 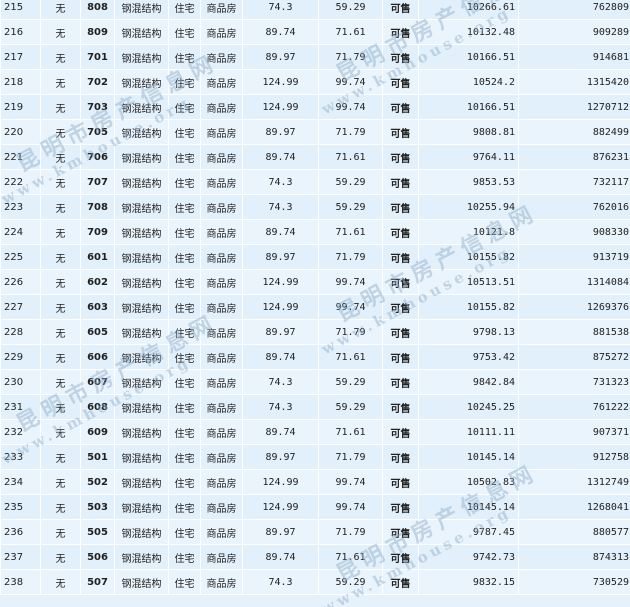 What do you see at coordinates (97, 82) in the screenshot?
I see `room-number-cell: 702` at bounding box center [97, 82].